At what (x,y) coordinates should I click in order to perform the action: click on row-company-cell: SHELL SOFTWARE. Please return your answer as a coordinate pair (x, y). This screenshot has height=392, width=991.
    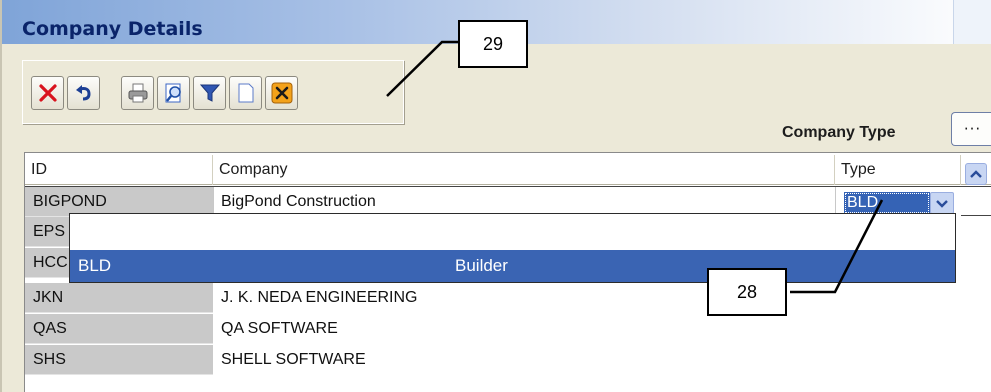
    Looking at the image, I should click on (293, 360).